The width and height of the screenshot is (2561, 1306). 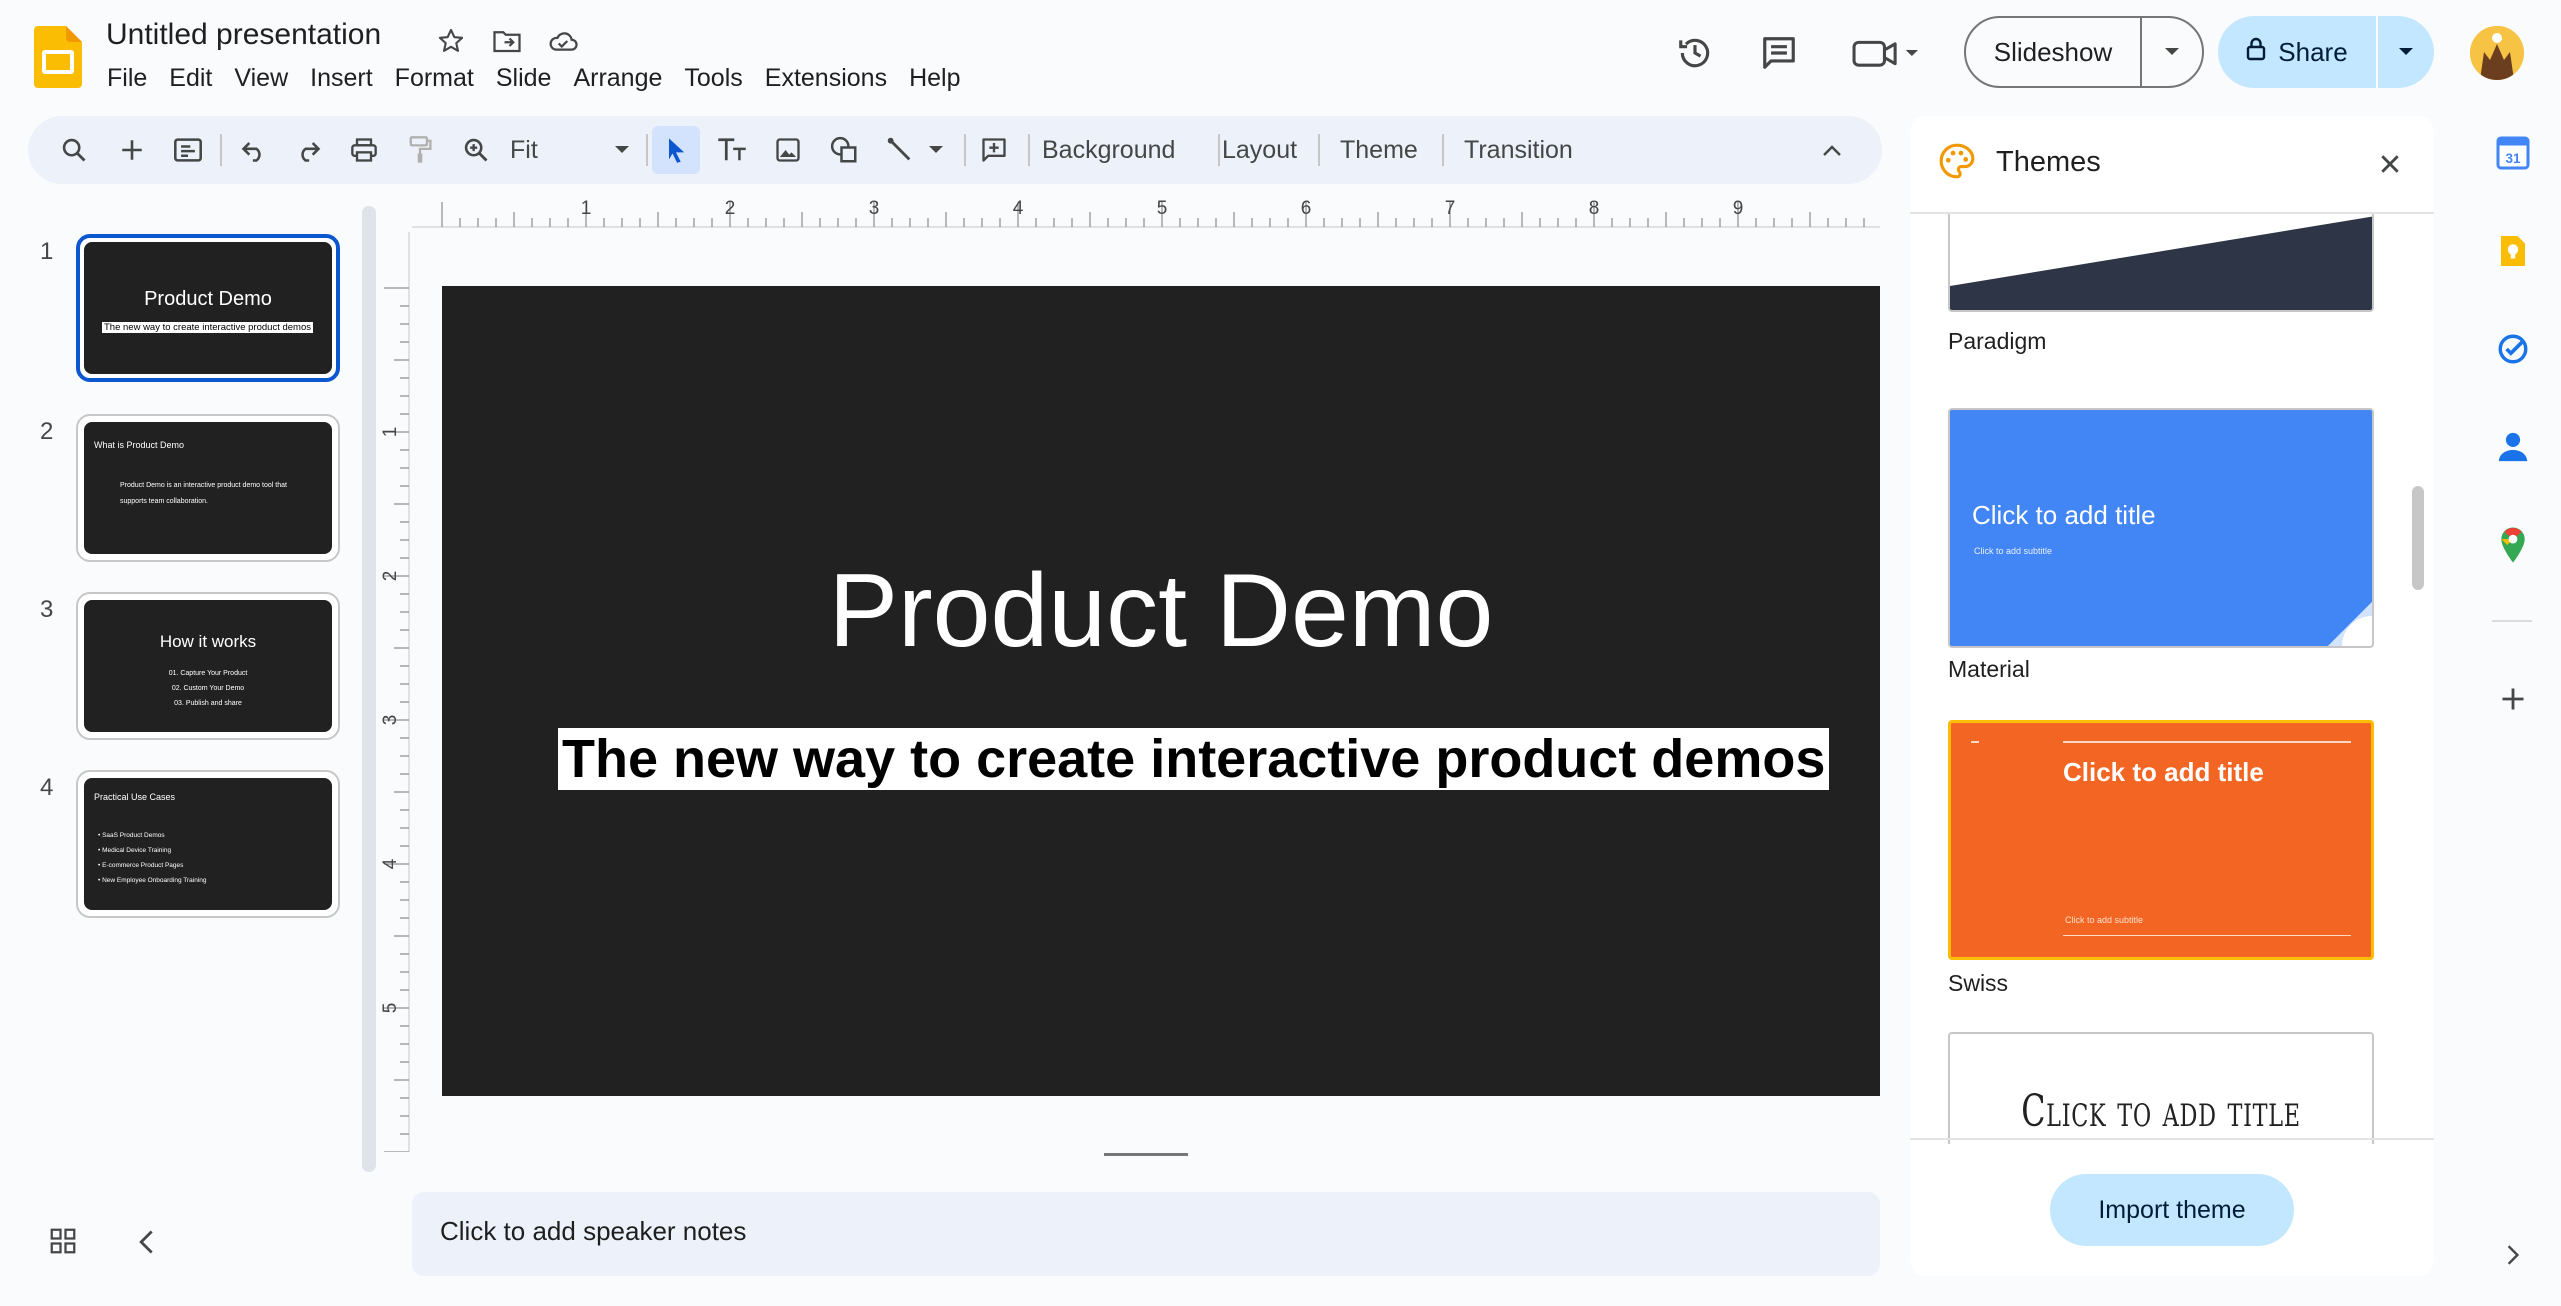 I want to click on svg-text: 31, so click(x=2513, y=158).